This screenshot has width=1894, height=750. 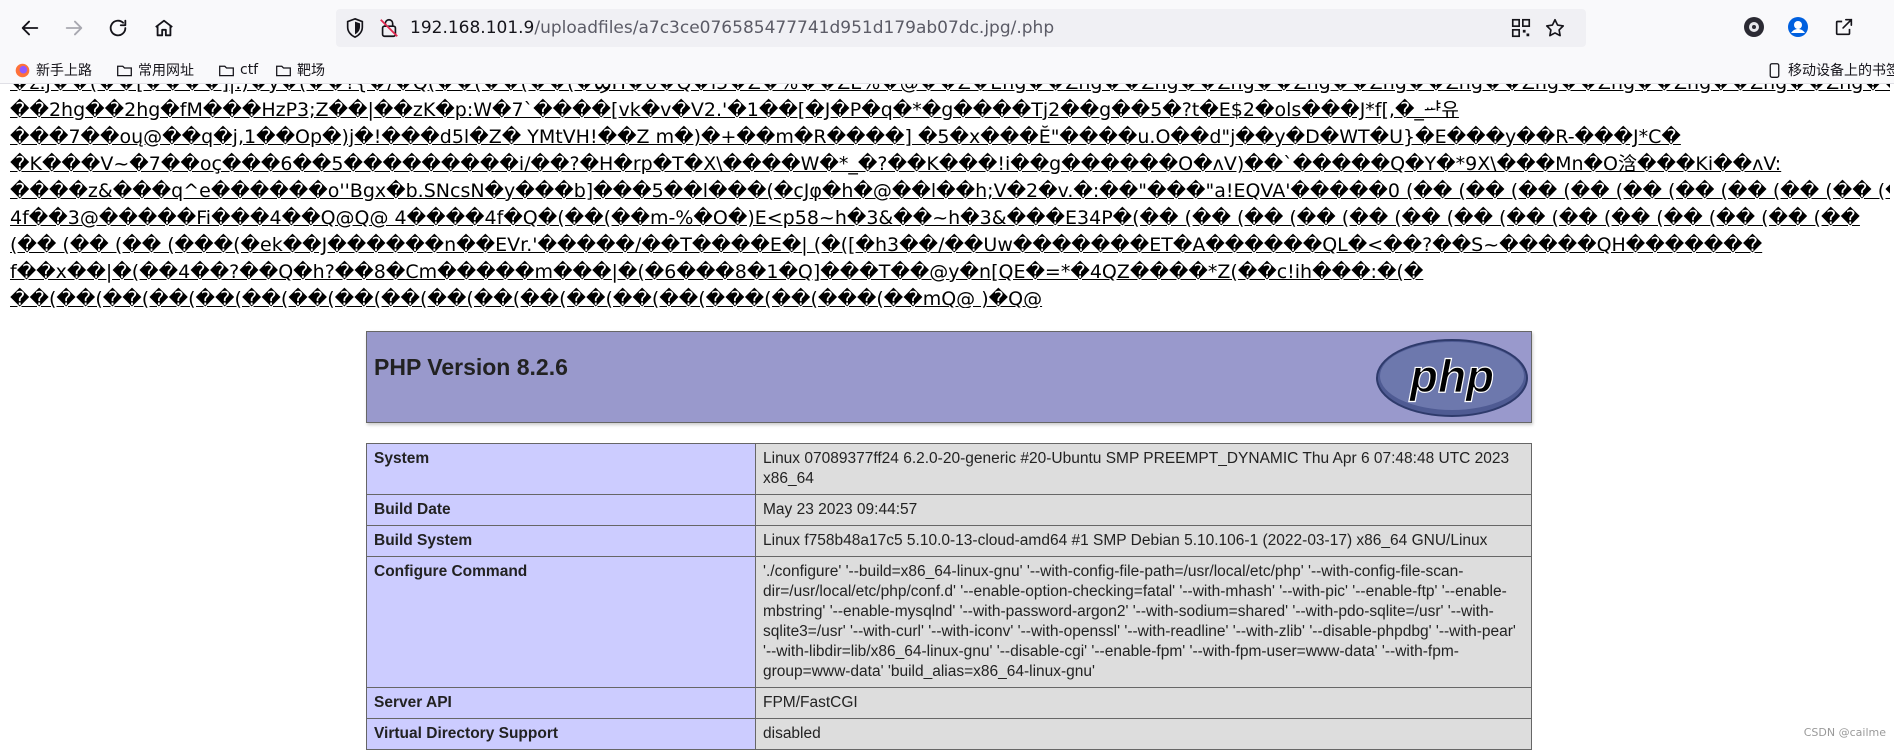 I want to click on row-key: Build System, so click(x=561, y=541).